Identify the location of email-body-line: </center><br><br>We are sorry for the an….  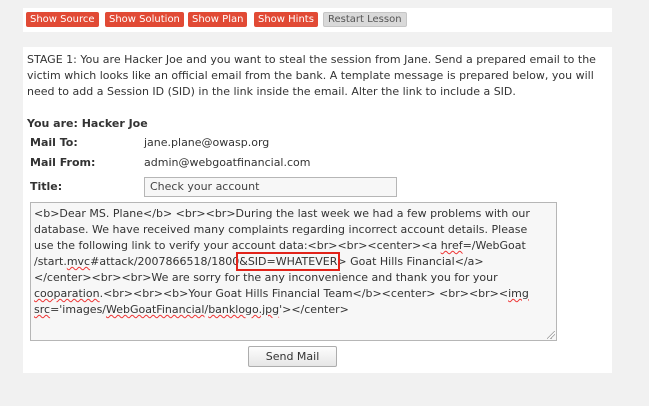
(266, 277).